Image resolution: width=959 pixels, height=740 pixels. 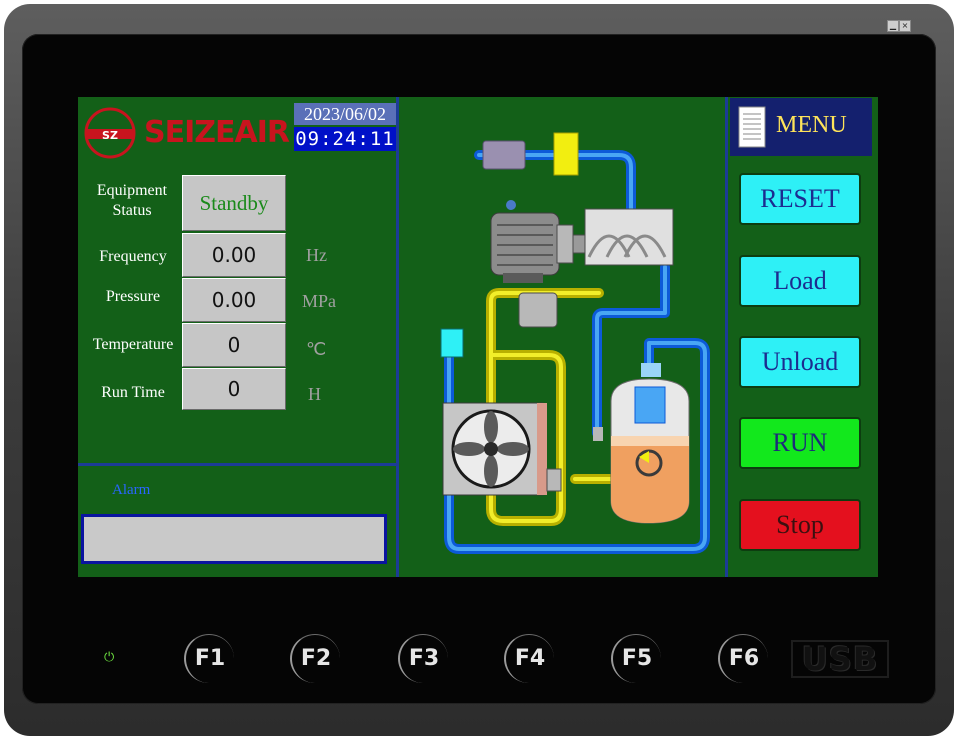 I want to click on brand-logo: SZ SEIZEAIR, so click(x=187, y=132).